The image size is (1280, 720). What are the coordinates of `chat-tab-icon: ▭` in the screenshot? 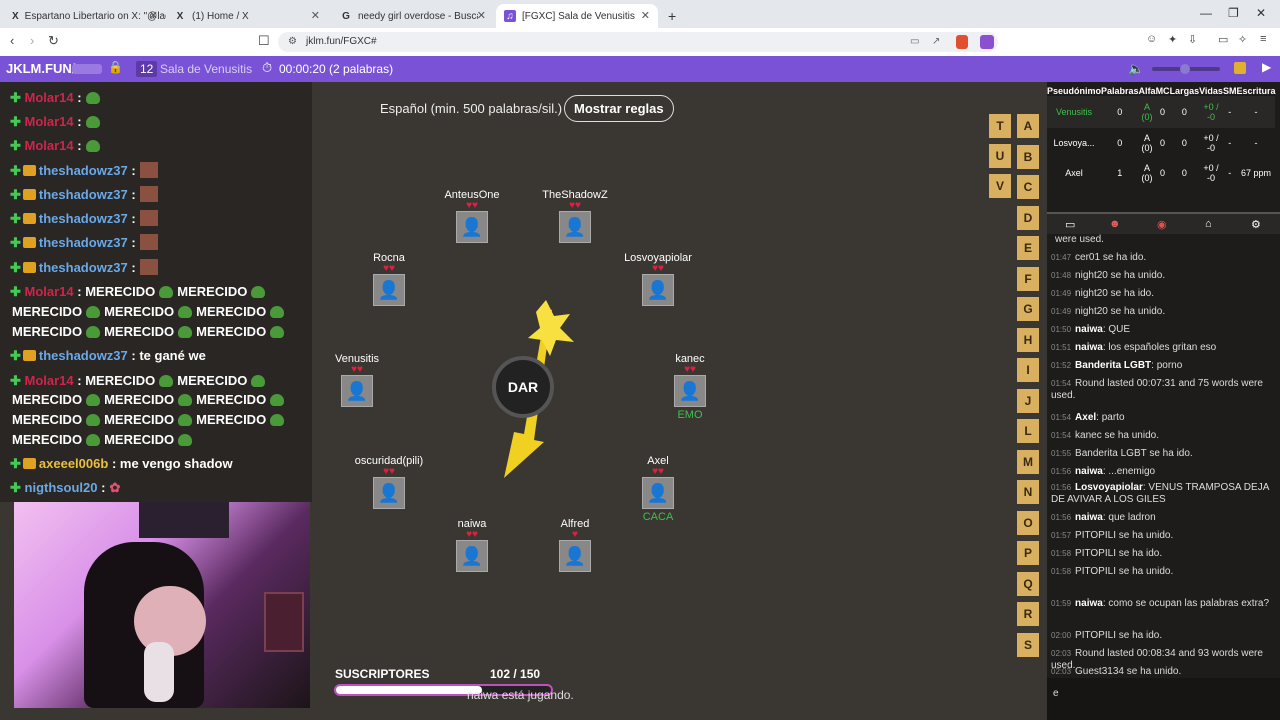 It's located at (1070, 224).